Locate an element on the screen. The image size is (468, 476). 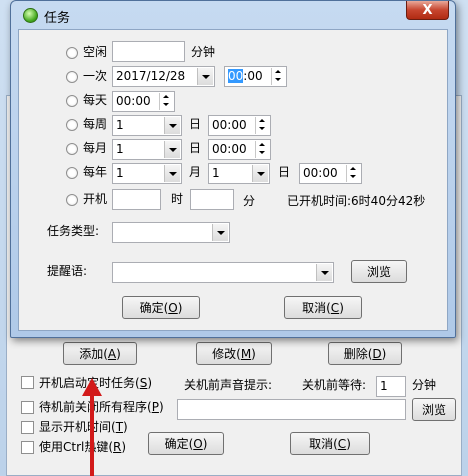
cancel-button: 取消(C) is located at coordinates (323, 307).